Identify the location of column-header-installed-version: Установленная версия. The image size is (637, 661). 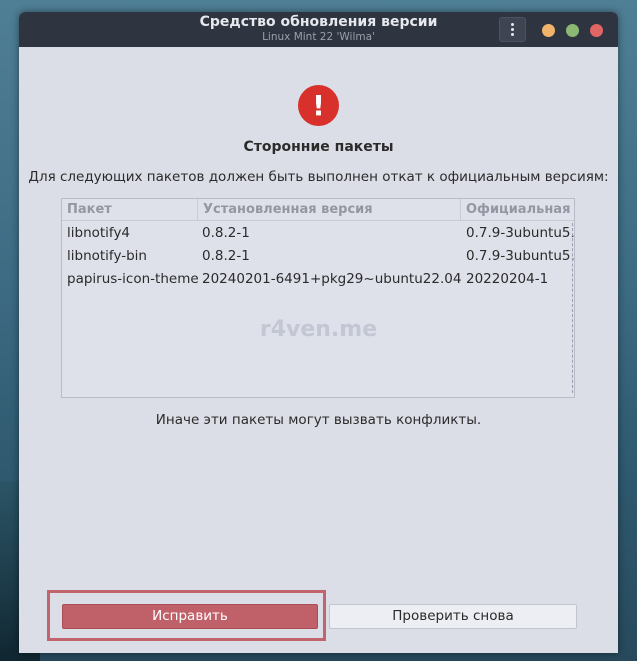
(329, 209).